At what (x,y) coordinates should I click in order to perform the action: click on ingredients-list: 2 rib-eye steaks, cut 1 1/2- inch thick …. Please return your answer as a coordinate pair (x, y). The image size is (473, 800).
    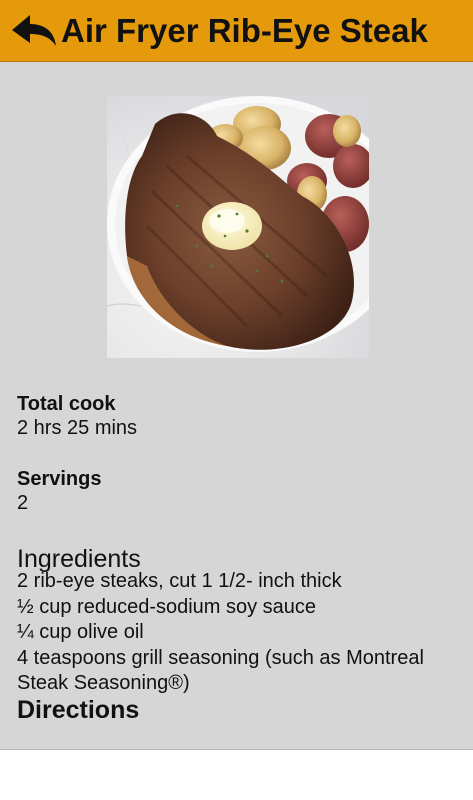
    Looking at the image, I should click on (237, 633).